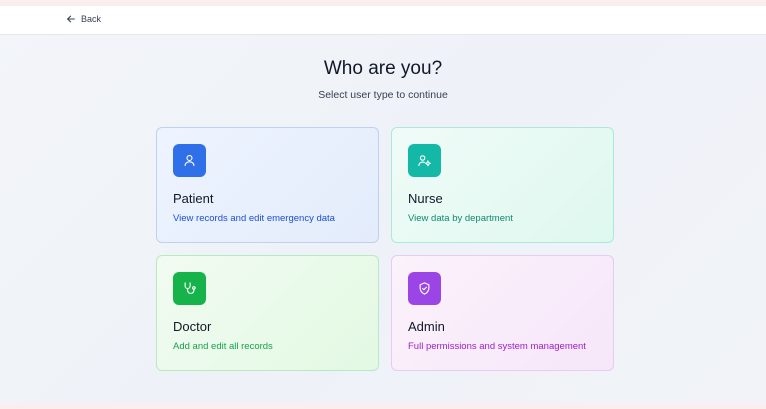  Describe the element at coordinates (223, 346) in the screenshot. I see `doctor-card-description: Add and edit all records` at that location.